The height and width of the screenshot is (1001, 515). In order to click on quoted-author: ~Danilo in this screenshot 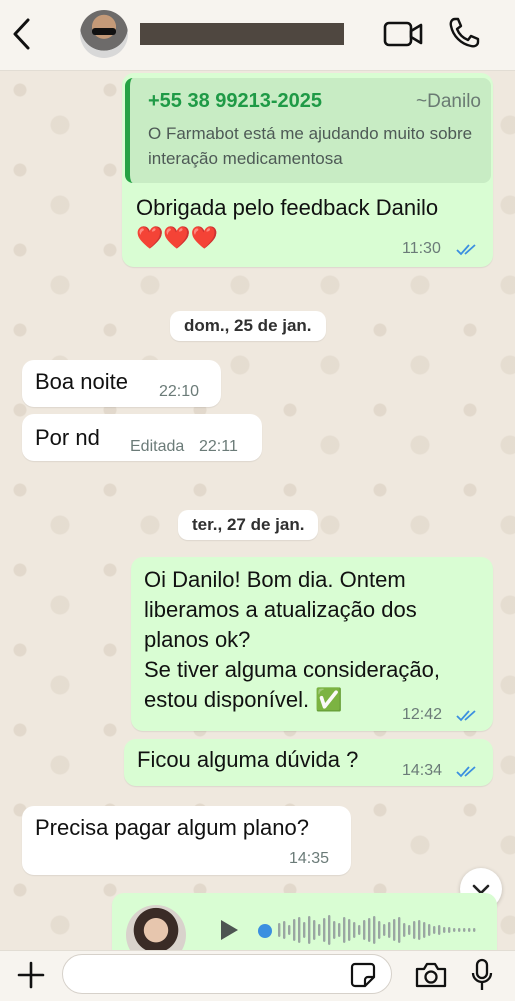, I will do `click(448, 101)`.